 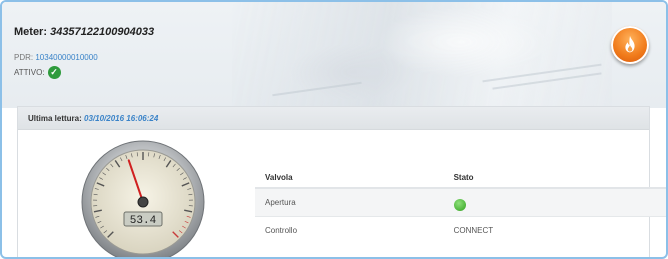 What do you see at coordinates (24, 57) in the screenshot?
I see `pdr-label: PDR:` at bounding box center [24, 57].